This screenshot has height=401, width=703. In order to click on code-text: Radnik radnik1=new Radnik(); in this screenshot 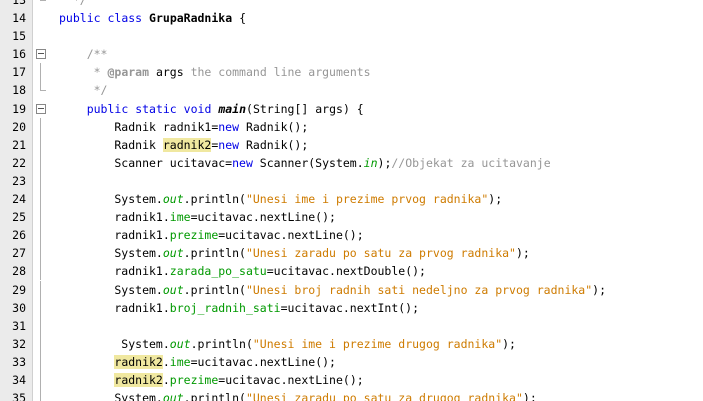, I will do `click(184, 126)`.